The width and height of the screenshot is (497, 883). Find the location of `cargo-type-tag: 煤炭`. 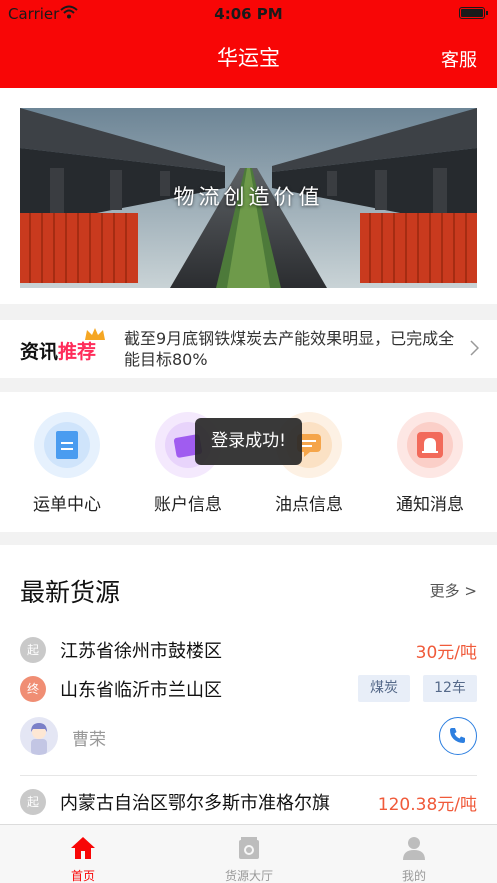

cargo-type-tag: 煤炭 is located at coordinates (384, 688).